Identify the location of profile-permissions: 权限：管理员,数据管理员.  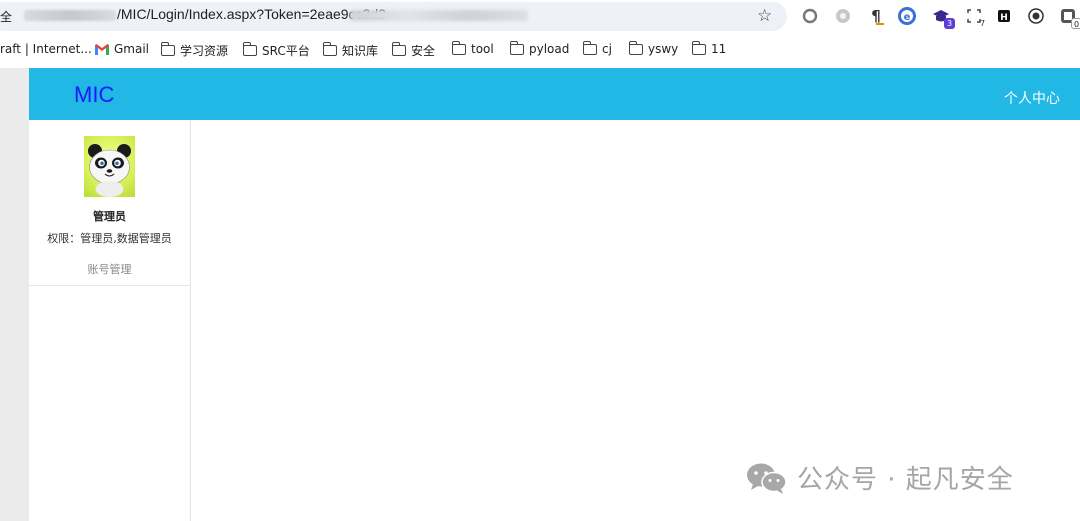
(109, 238).